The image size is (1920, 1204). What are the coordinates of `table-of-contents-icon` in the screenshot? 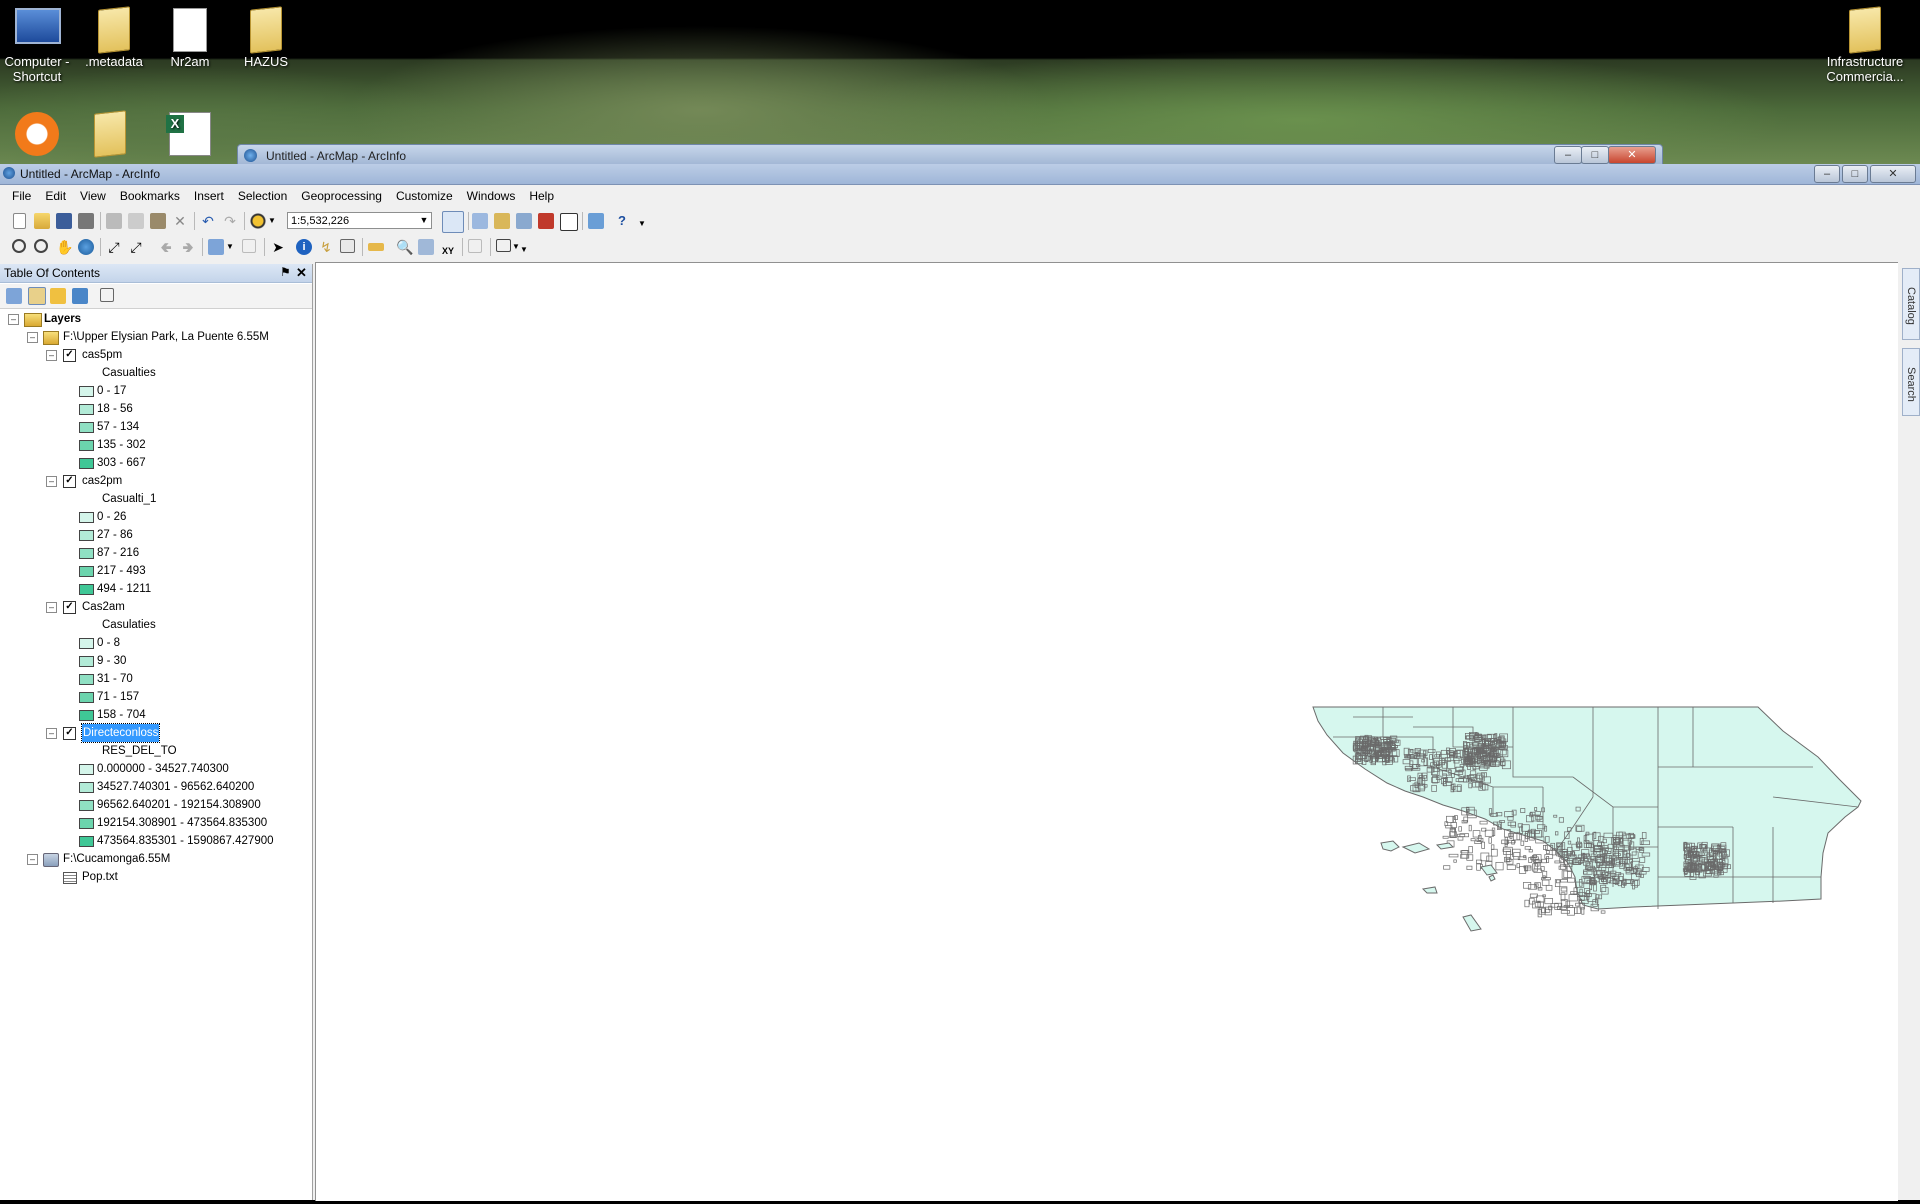 It's located at (480, 221).